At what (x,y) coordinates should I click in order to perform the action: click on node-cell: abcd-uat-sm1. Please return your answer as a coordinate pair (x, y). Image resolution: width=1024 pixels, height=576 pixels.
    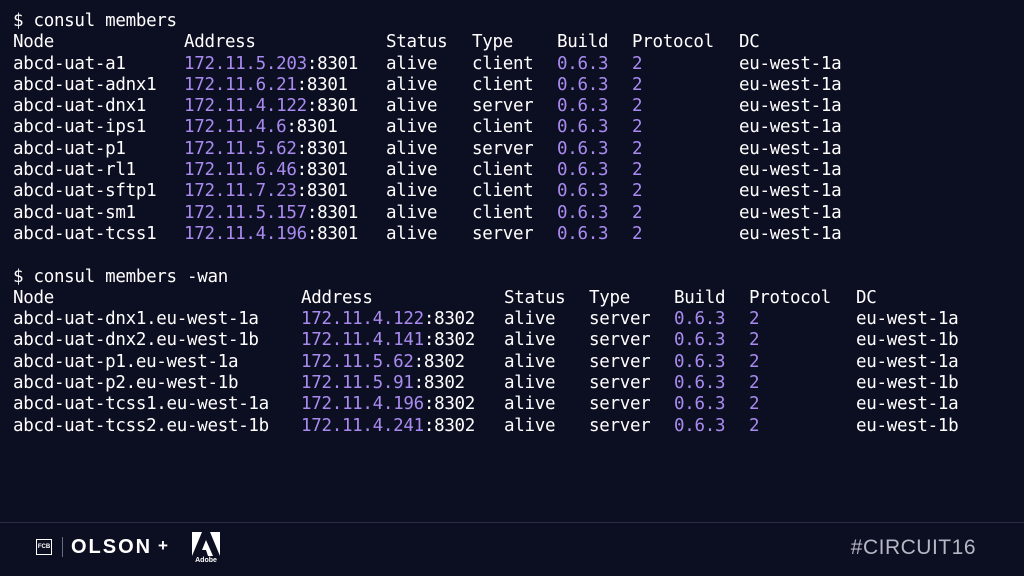
    Looking at the image, I should click on (98, 213).